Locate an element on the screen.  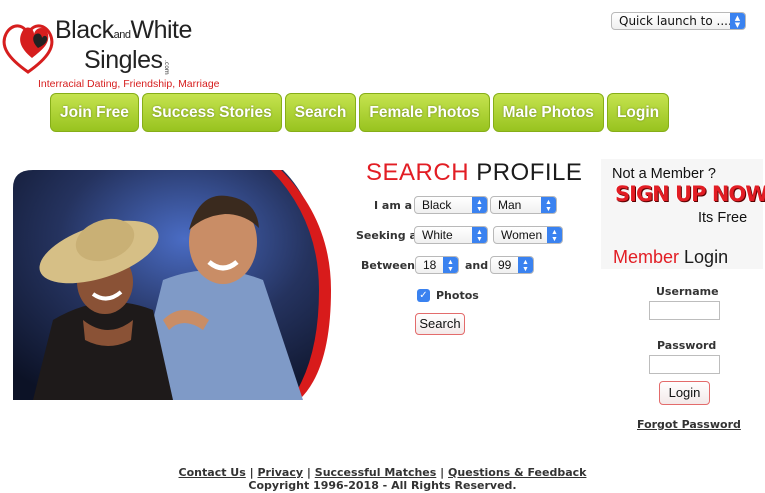
footer-questions-feedback-link: Questions & Feedback is located at coordinates (517, 472).